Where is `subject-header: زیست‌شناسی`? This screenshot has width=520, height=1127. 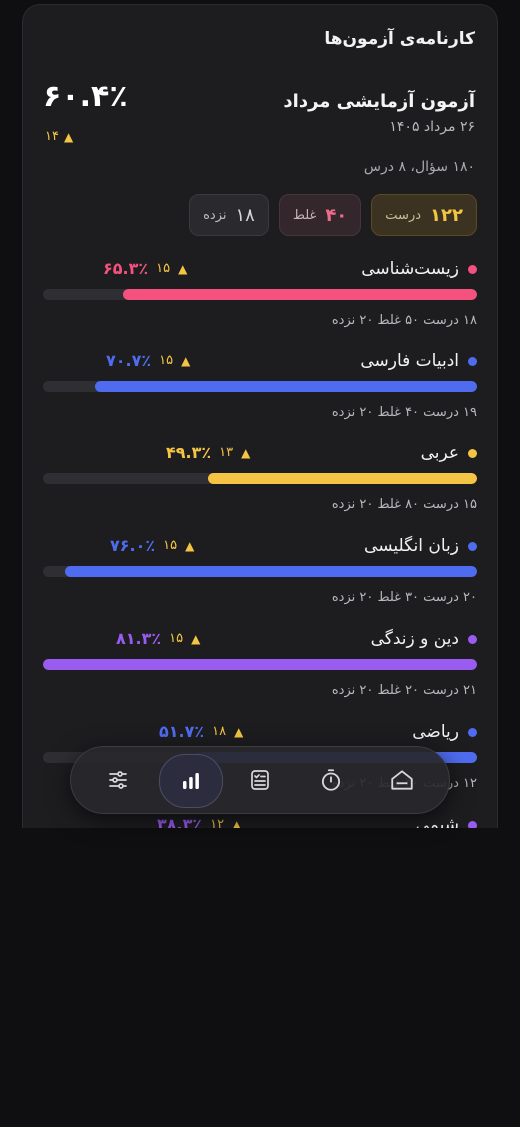 subject-header: زیست‌شناسی is located at coordinates (419, 269).